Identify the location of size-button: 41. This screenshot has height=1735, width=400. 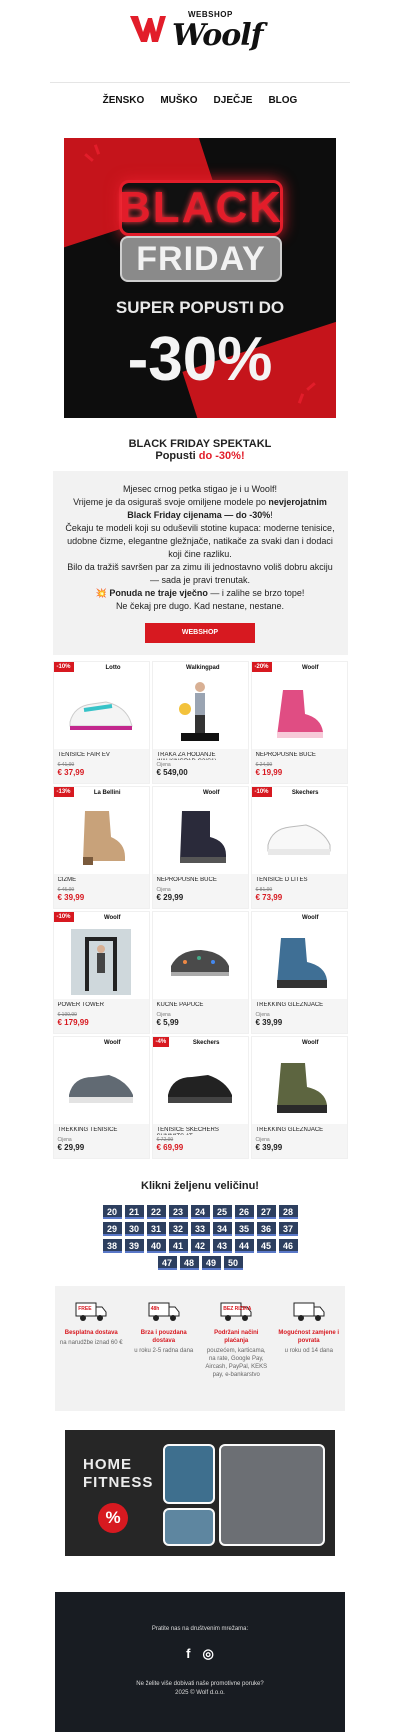
(178, 1246).